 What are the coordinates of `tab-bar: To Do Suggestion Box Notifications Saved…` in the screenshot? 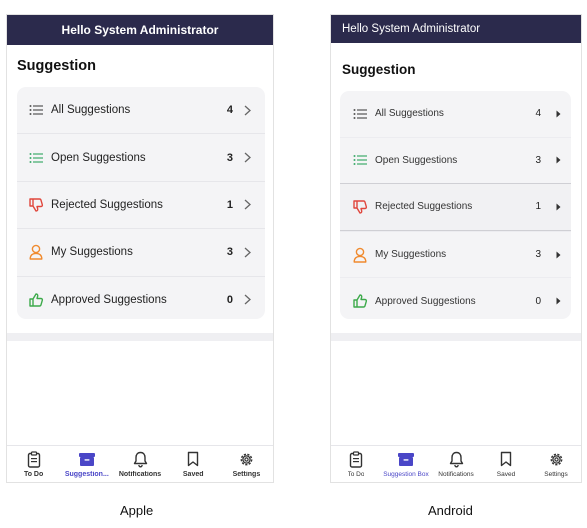 It's located at (456, 463).